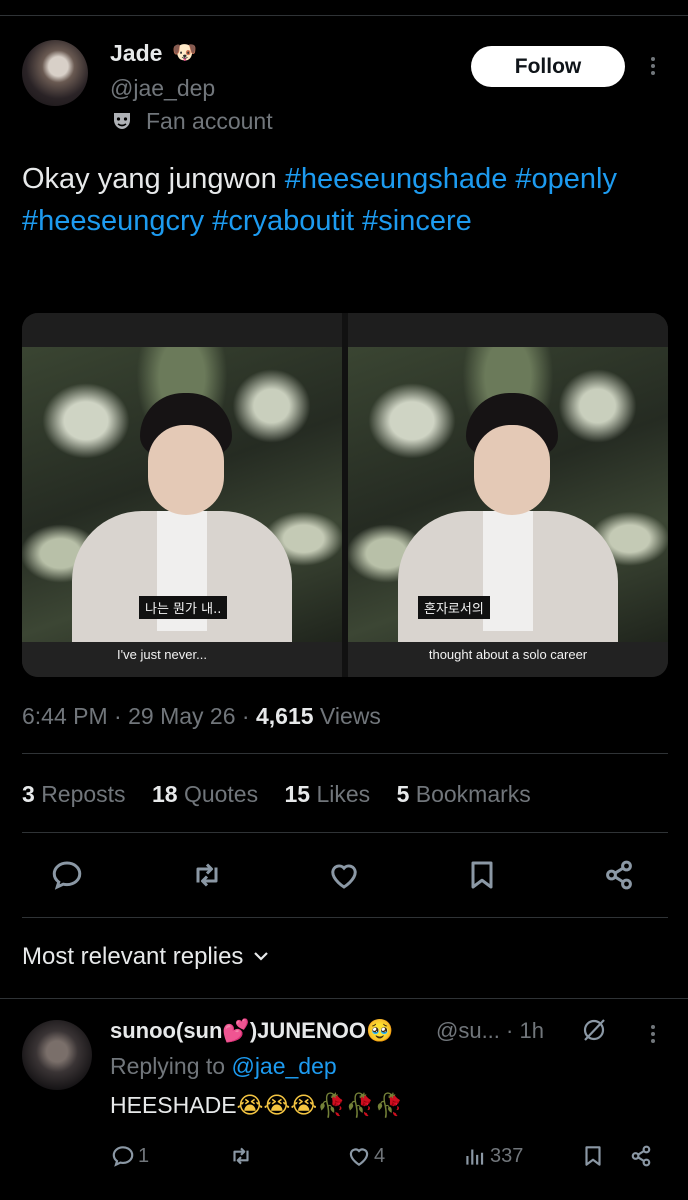  I want to click on reply-repost-button, so click(241, 1156).